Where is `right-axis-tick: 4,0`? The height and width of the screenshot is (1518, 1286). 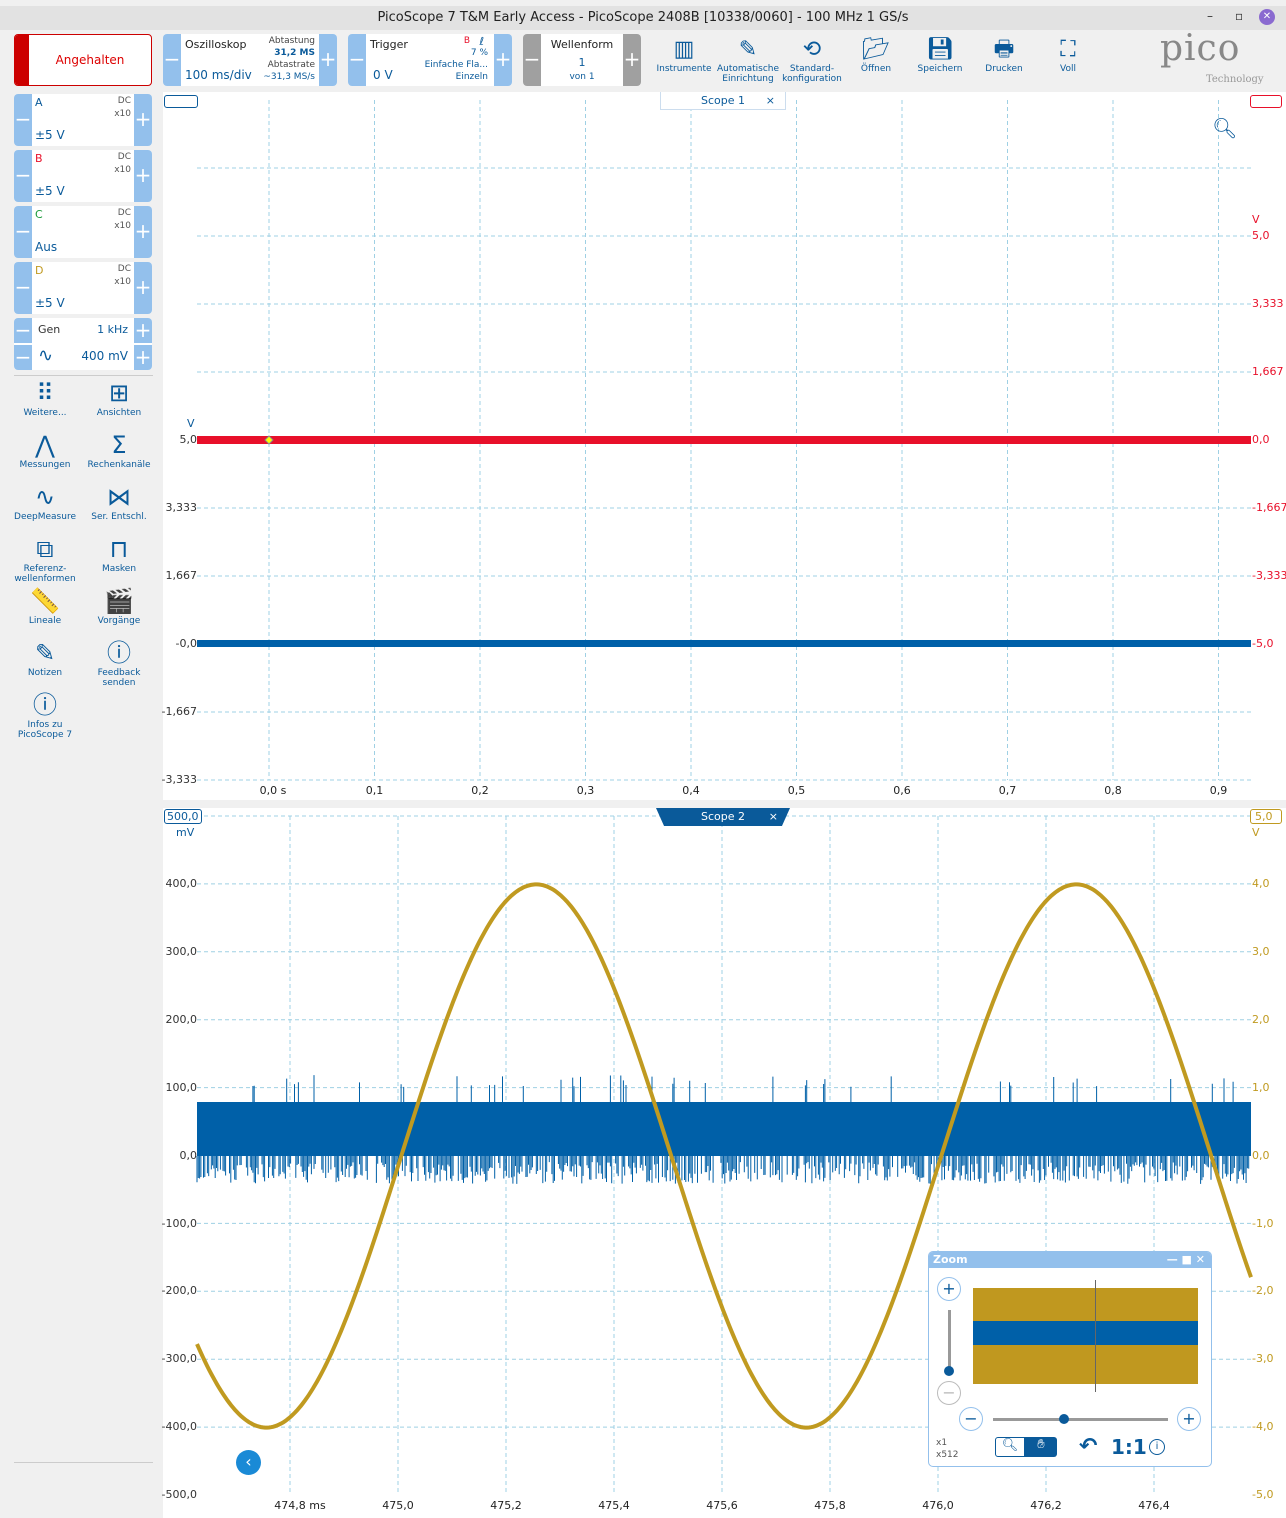
right-axis-tick: 4,0 is located at coordinates (1261, 883).